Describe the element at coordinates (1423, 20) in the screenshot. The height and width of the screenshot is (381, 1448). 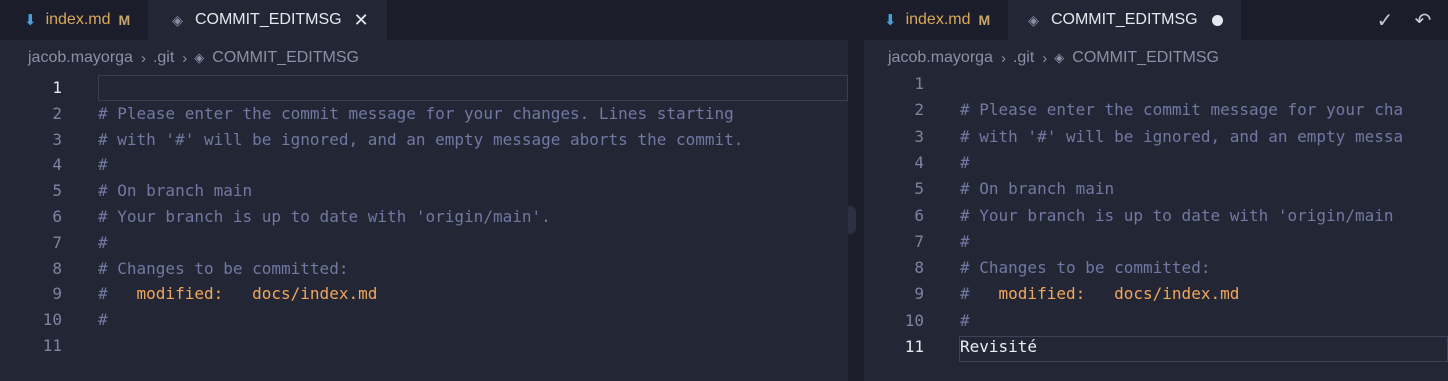
I see `undo-icon: ↶` at that location.